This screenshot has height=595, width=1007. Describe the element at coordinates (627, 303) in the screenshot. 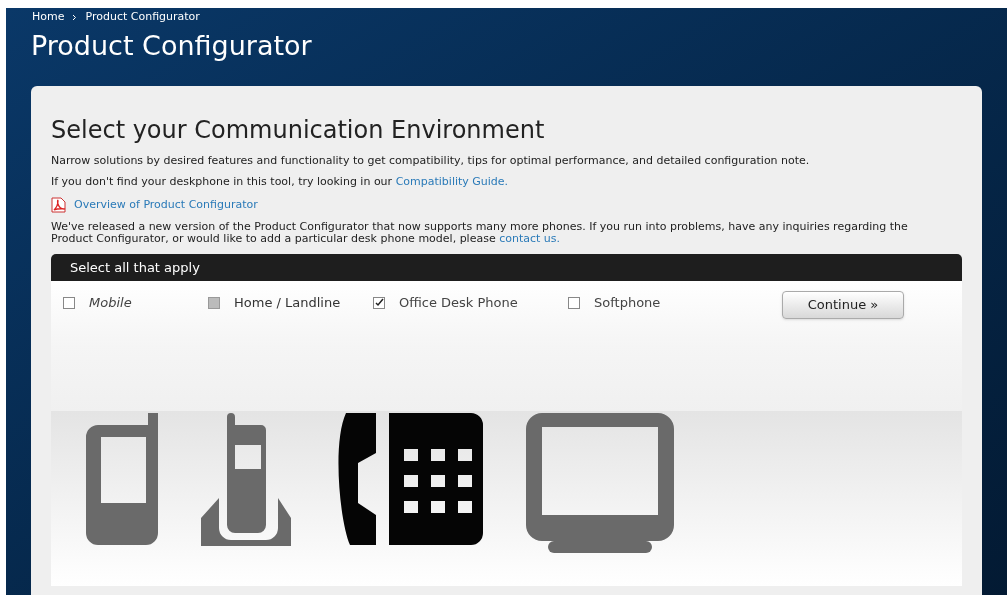

I see `option-label: Softphone` at that location.